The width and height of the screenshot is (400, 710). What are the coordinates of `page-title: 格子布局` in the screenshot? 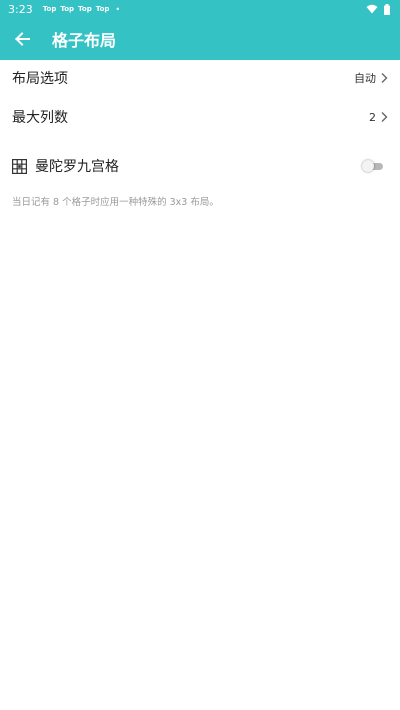 It's located at (84, 40).